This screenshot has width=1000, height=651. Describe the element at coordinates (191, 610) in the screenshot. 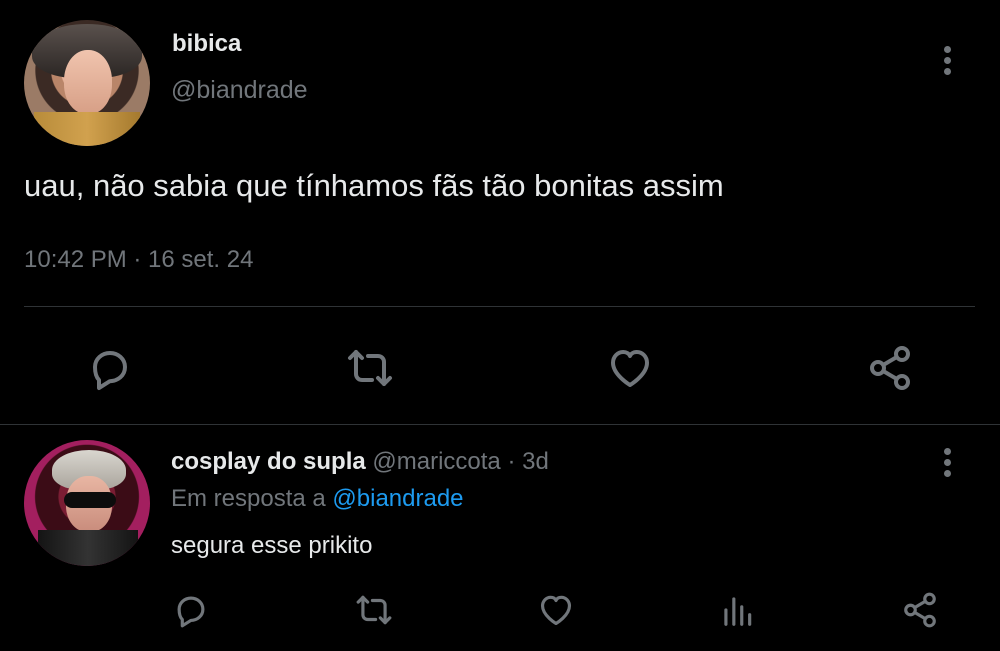

I see `reply-comment-icon` at that location.